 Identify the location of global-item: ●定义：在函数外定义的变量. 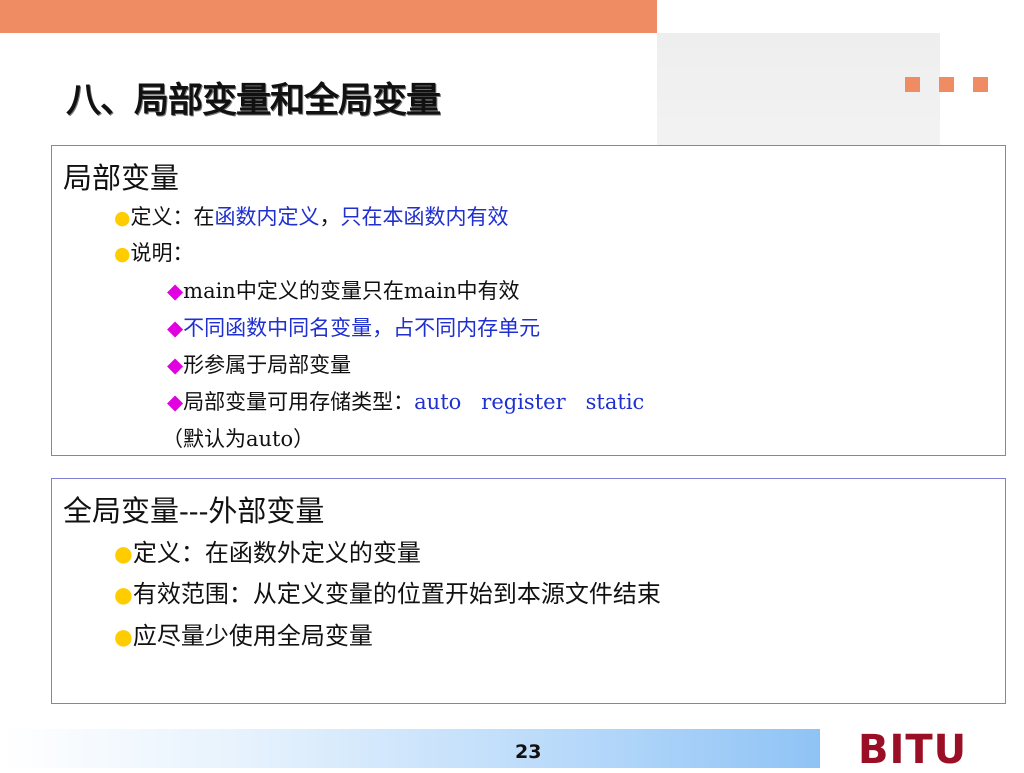
(267, 553).